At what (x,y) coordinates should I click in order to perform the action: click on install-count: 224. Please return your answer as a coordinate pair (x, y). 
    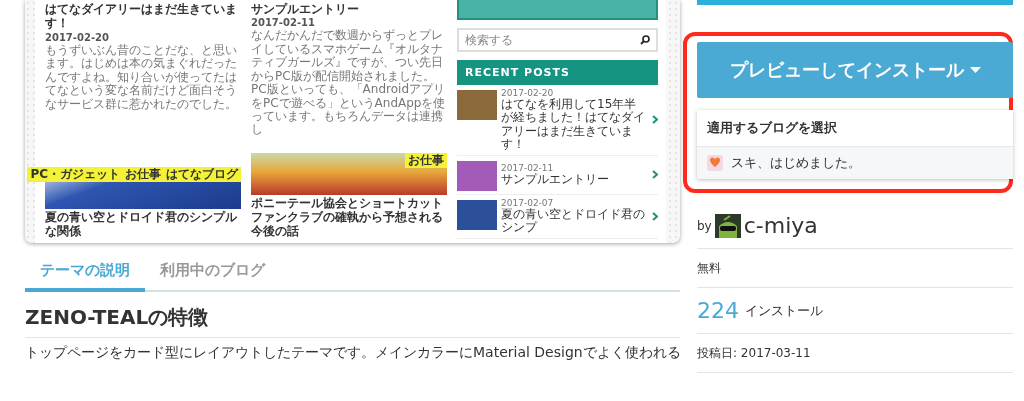
    Looking at the image, I should click on (718, 310).